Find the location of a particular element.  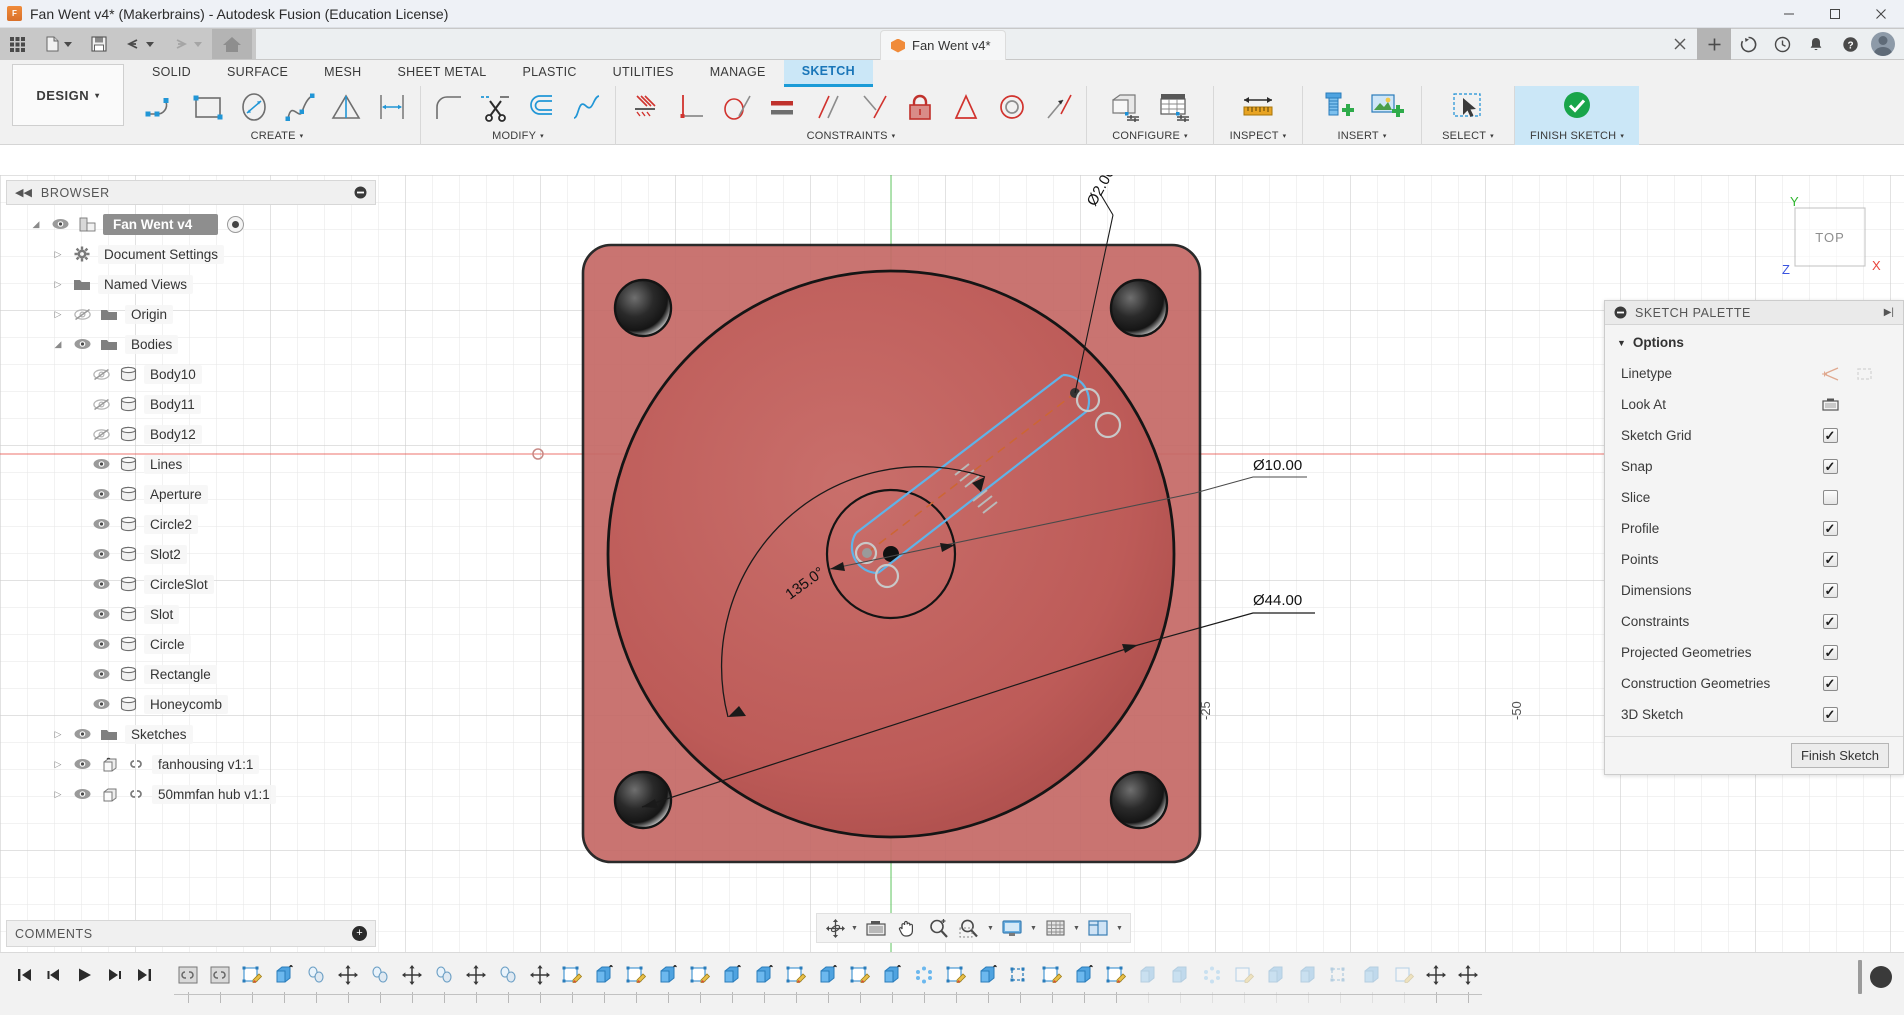

timeline-end-marker is located at coordinates (1860, 977).